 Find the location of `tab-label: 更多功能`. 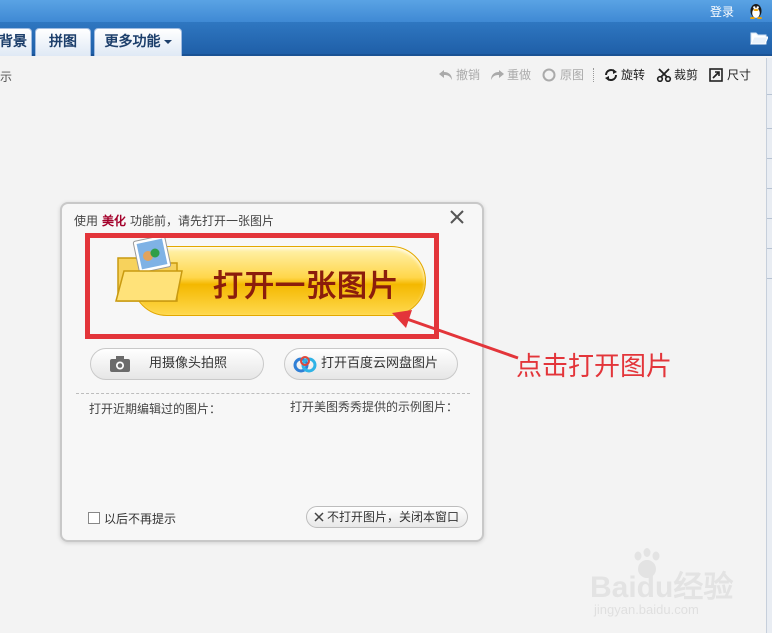

tab-label: 更多功能 is located at coordinates (132, 42).